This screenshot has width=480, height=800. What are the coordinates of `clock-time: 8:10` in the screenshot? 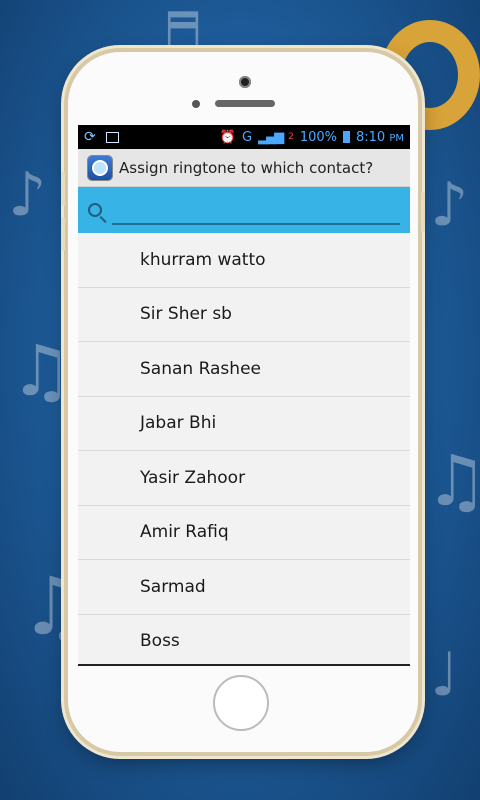 It's located at (370, 137).